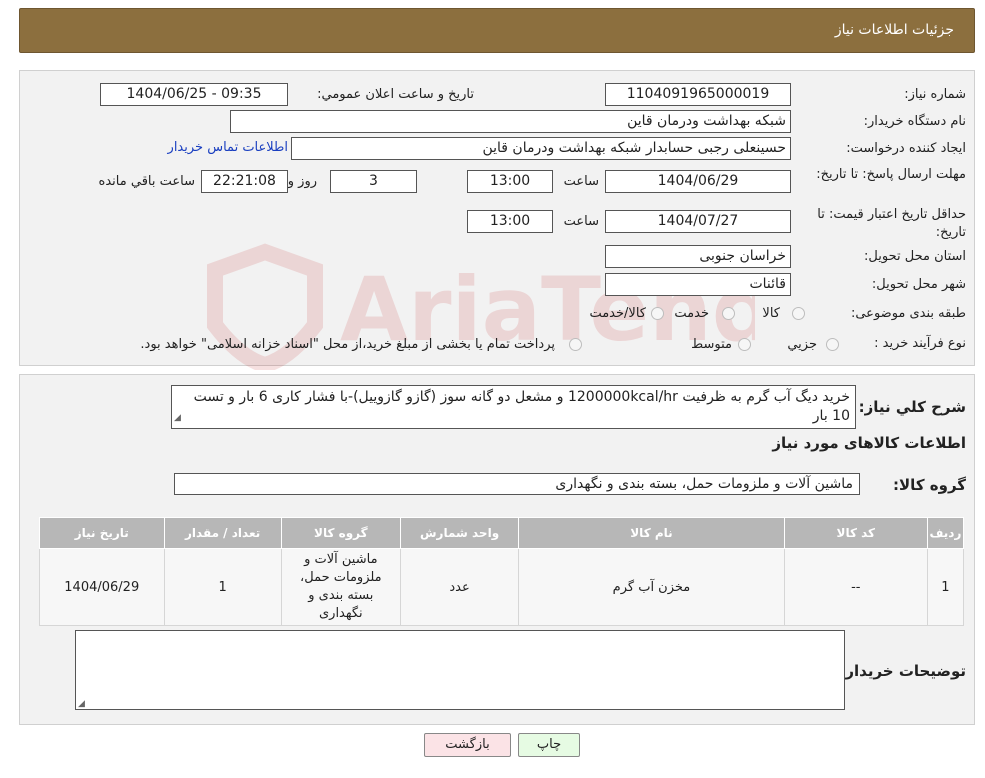 The image size is (985, 778). Describe the element at coordinates (912, 407) in the screenshot. I see `summary-label: شرح کلي نياز:` at that location.